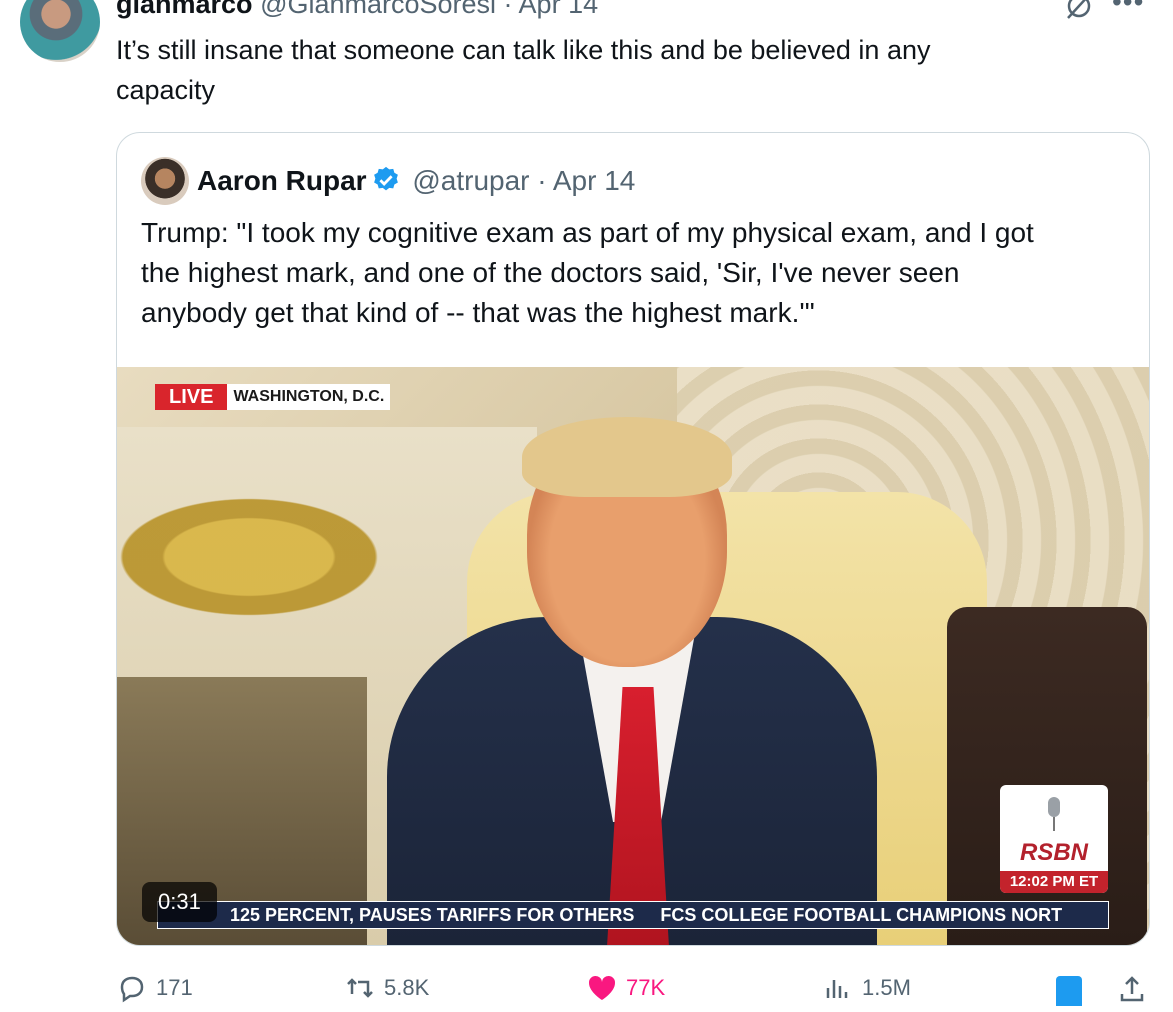 Image resolution: width=1173 pixels, height=1012 pixels. I want to click on live-label: LIVE, so click(191, 397).